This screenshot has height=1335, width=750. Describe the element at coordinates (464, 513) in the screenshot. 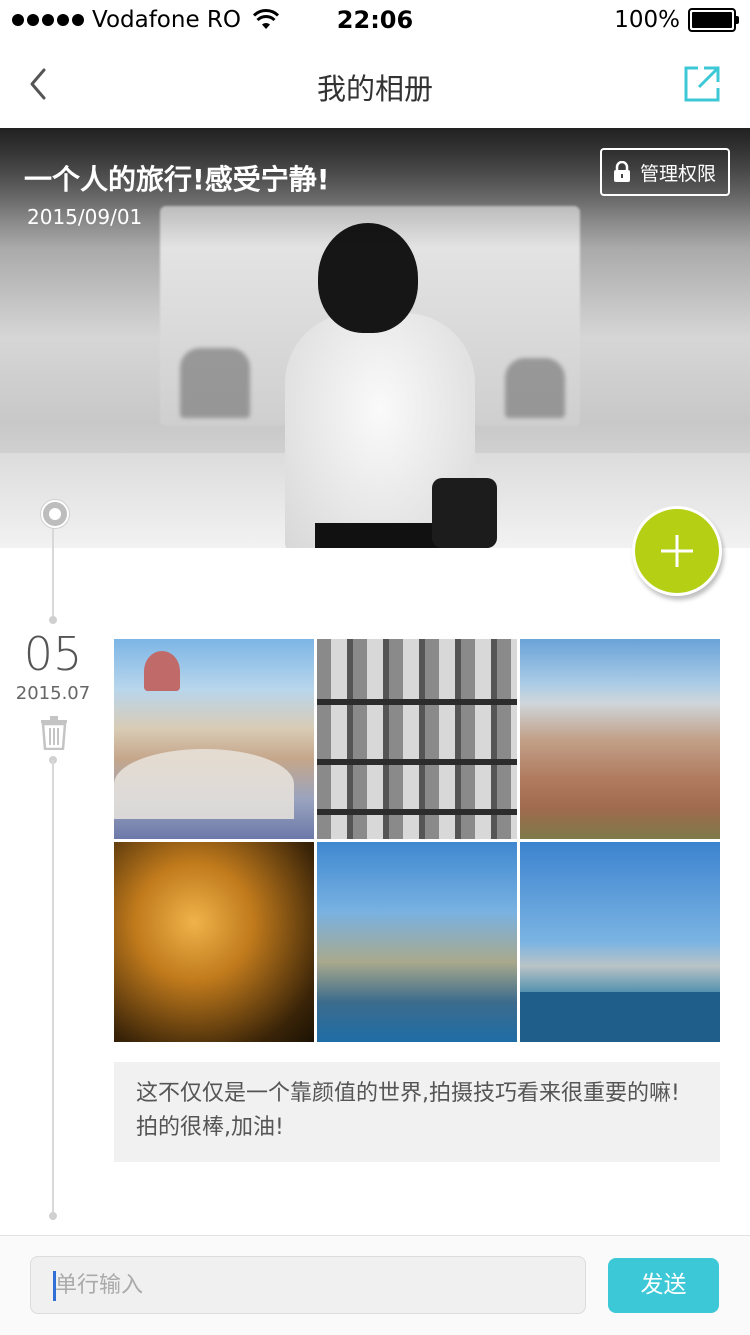

I see `cover-bag` at that location.